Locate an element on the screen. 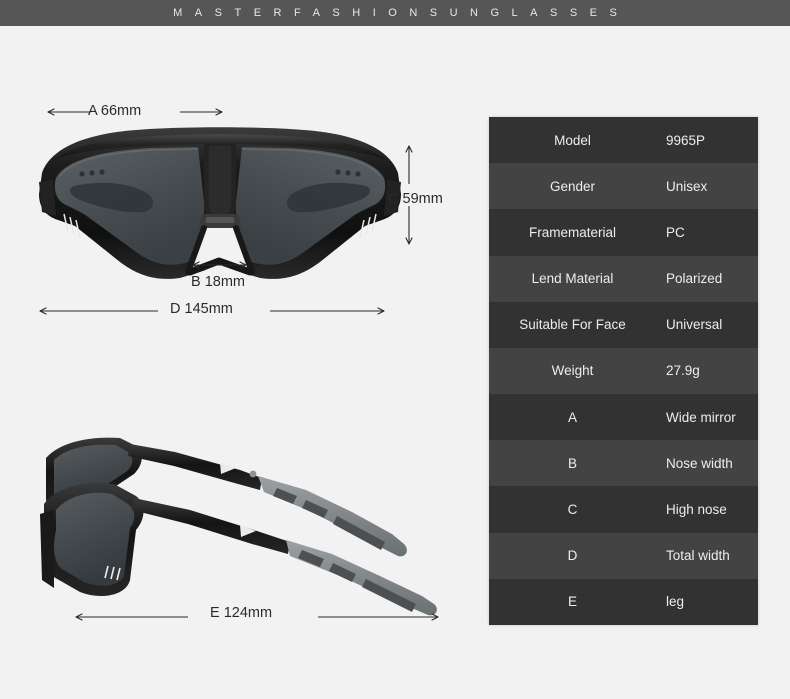 This screenshot has height=699, width=790. upper-hinge-screw is located at coordinates (253, 474).